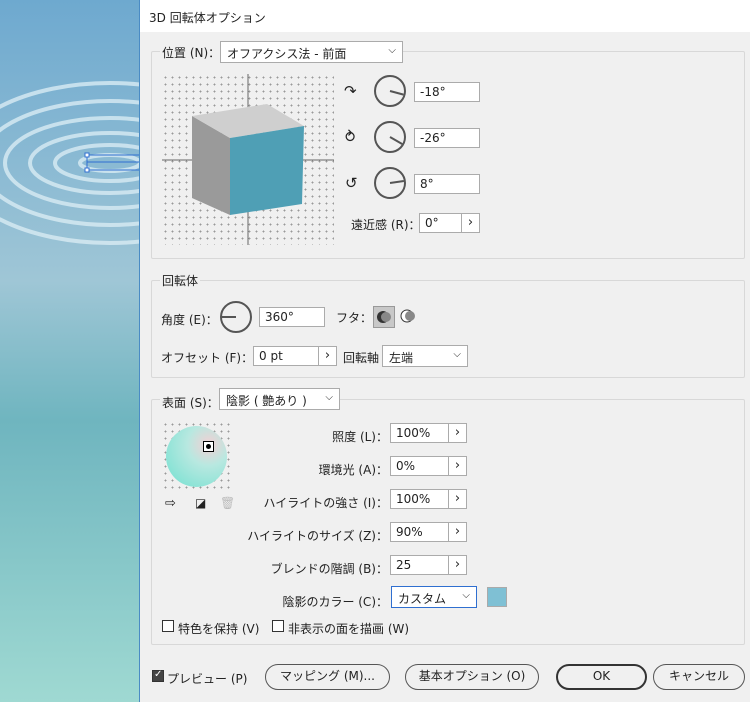 This screenshot has height=702, width=750. I want to click on light-intensity-slider-button: ›, so click(458, 433).